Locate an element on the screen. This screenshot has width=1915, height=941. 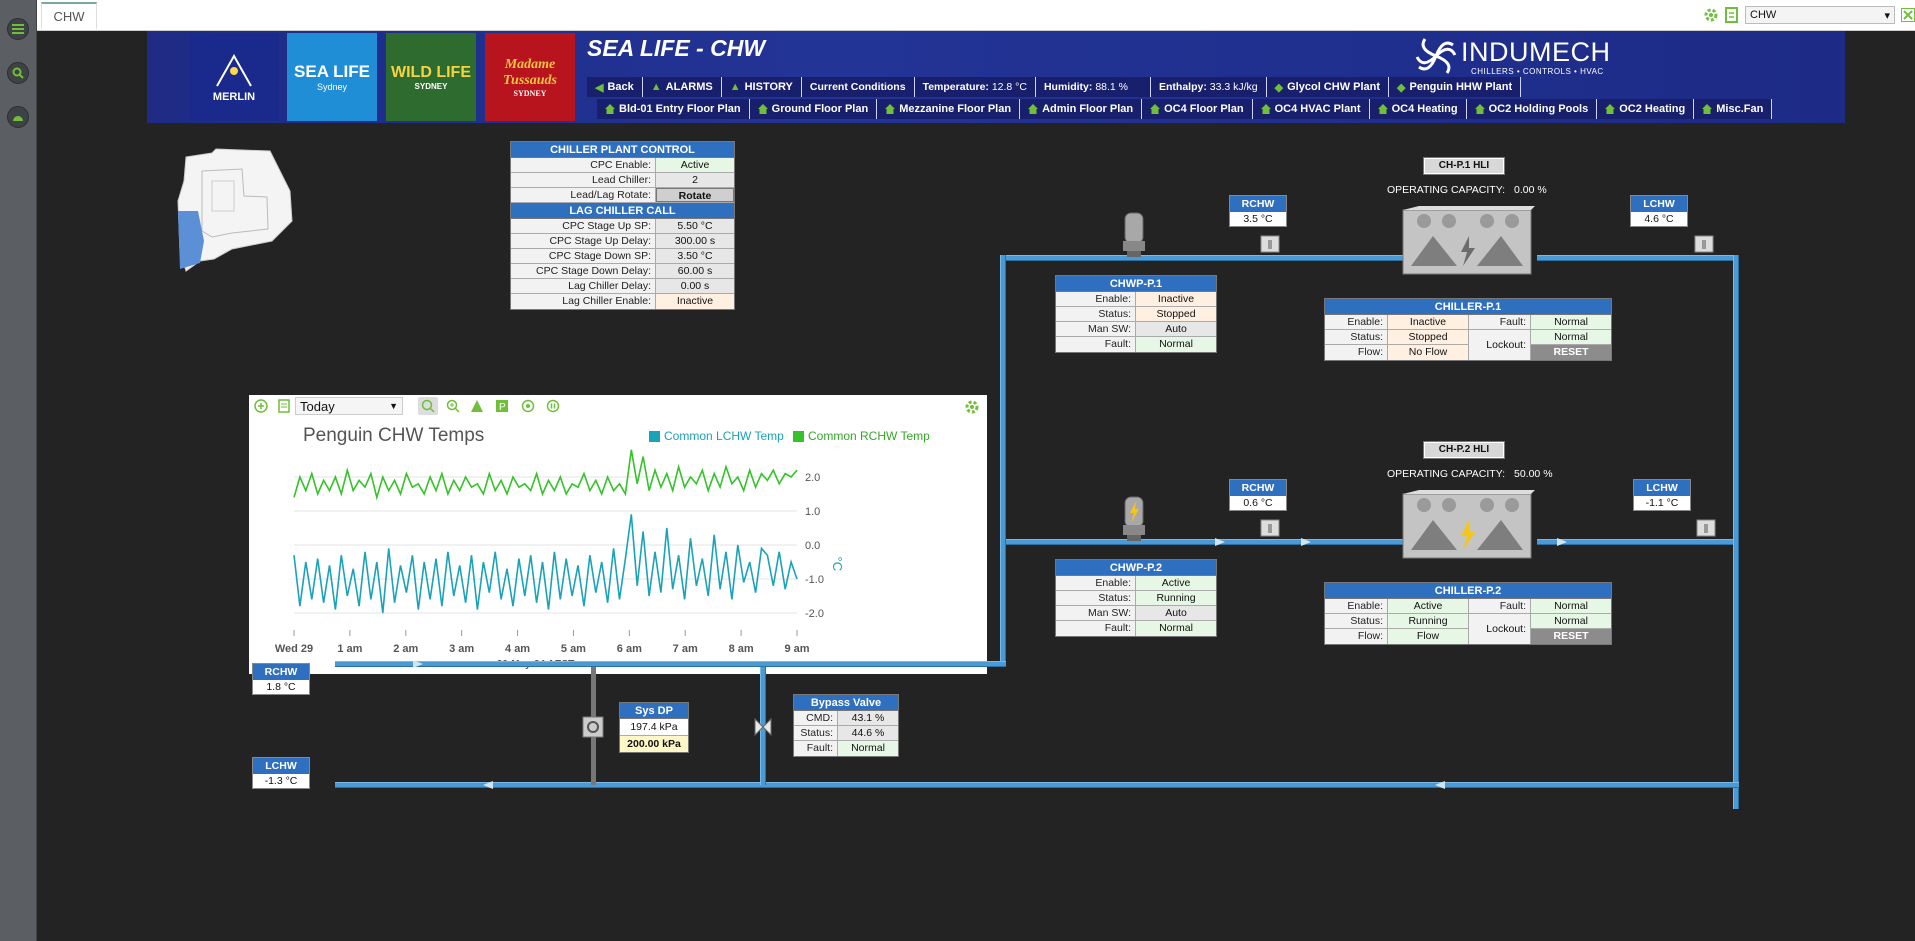
bypass-valve-icon is located at coordinates (763, 727).